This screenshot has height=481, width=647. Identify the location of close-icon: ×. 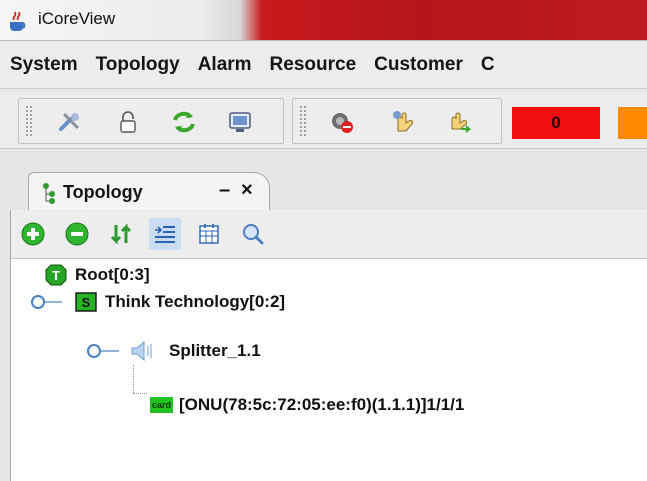
(247, 190).